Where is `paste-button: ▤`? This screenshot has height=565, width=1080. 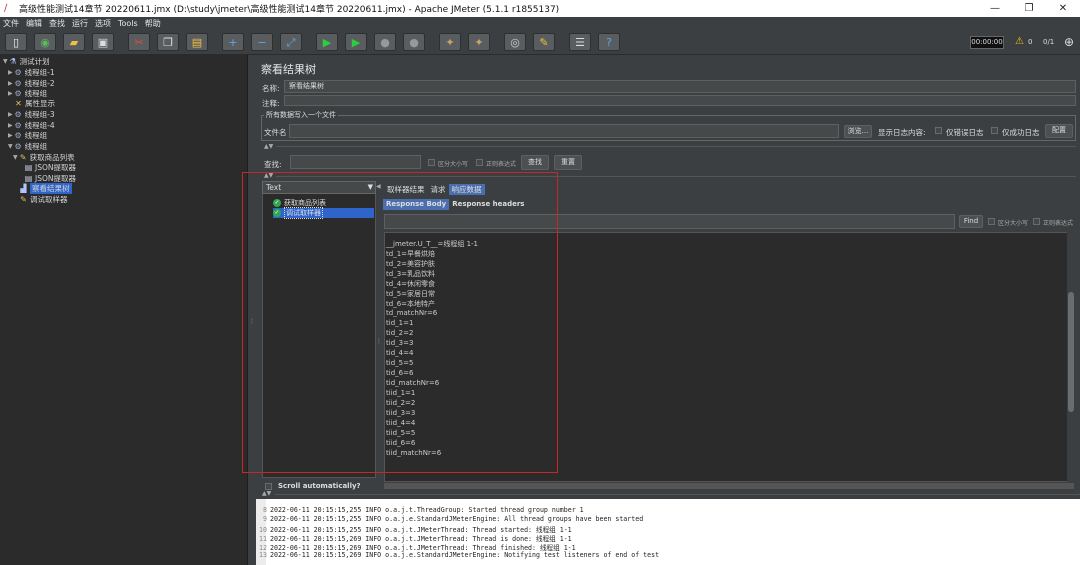
paste-button: ▤ is located at coordinates (197, 42).